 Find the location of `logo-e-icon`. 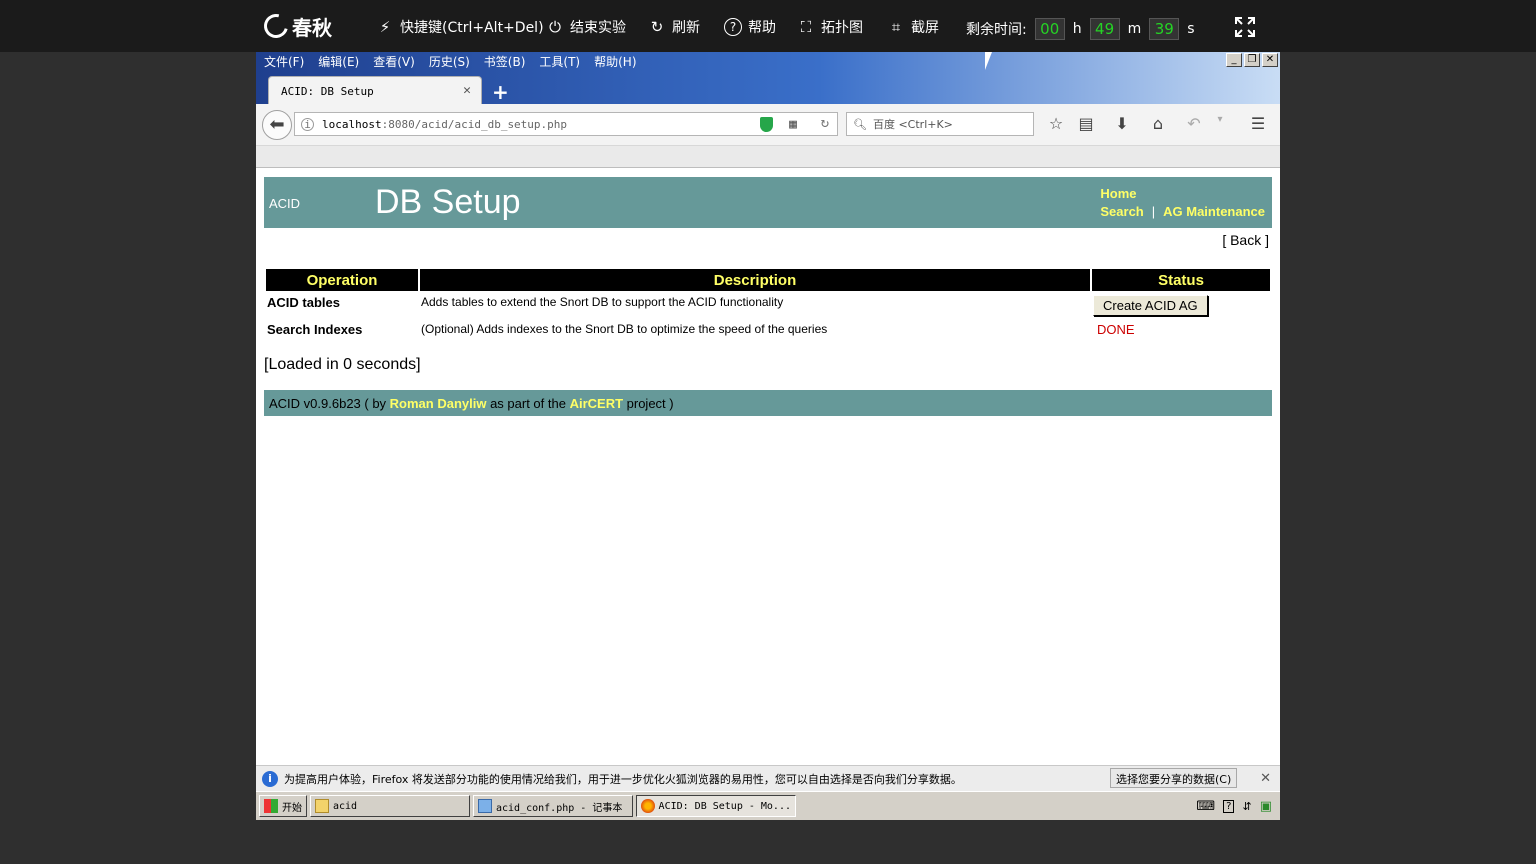

logo-e-icon is located at coordinates (276, 26).